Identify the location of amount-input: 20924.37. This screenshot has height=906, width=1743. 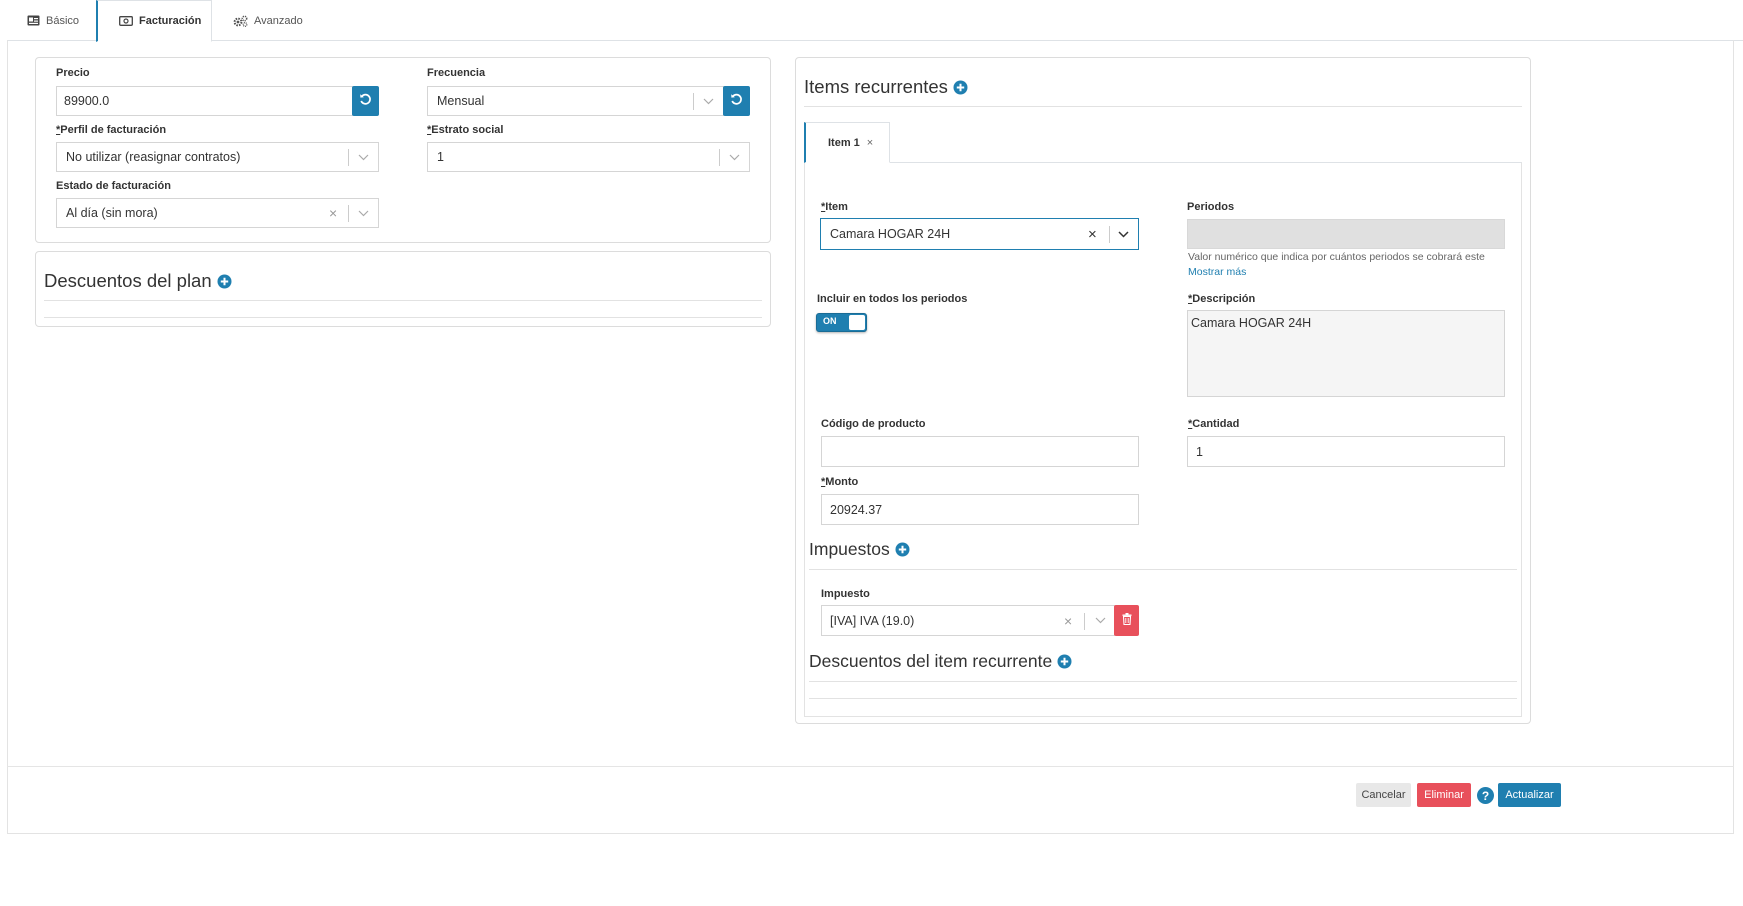
(980, 509).